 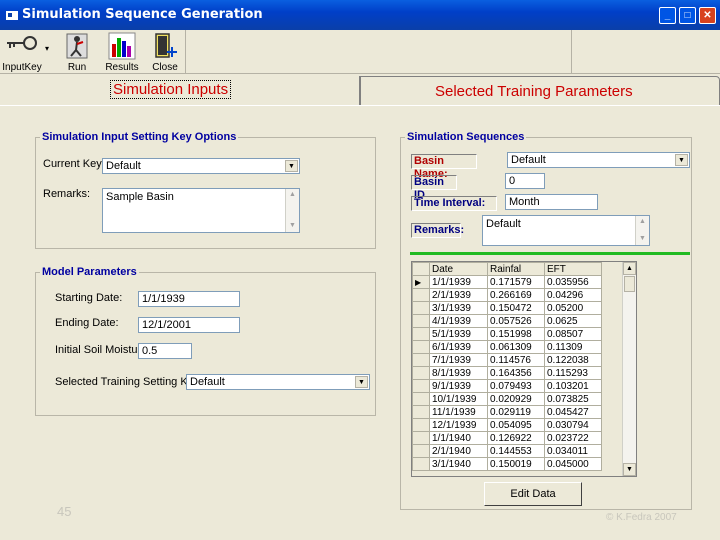 I want to click on ending-date-input: 12/1/2001, so click(x=189, y=325).